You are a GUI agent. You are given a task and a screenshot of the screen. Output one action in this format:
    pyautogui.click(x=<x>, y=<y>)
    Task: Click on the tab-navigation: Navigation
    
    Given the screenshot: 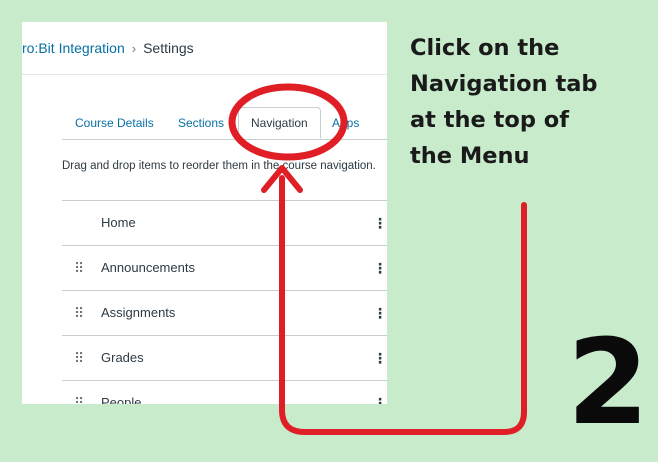 What is the action you would take?
    pyautogui.click(x=279, y=123)
    